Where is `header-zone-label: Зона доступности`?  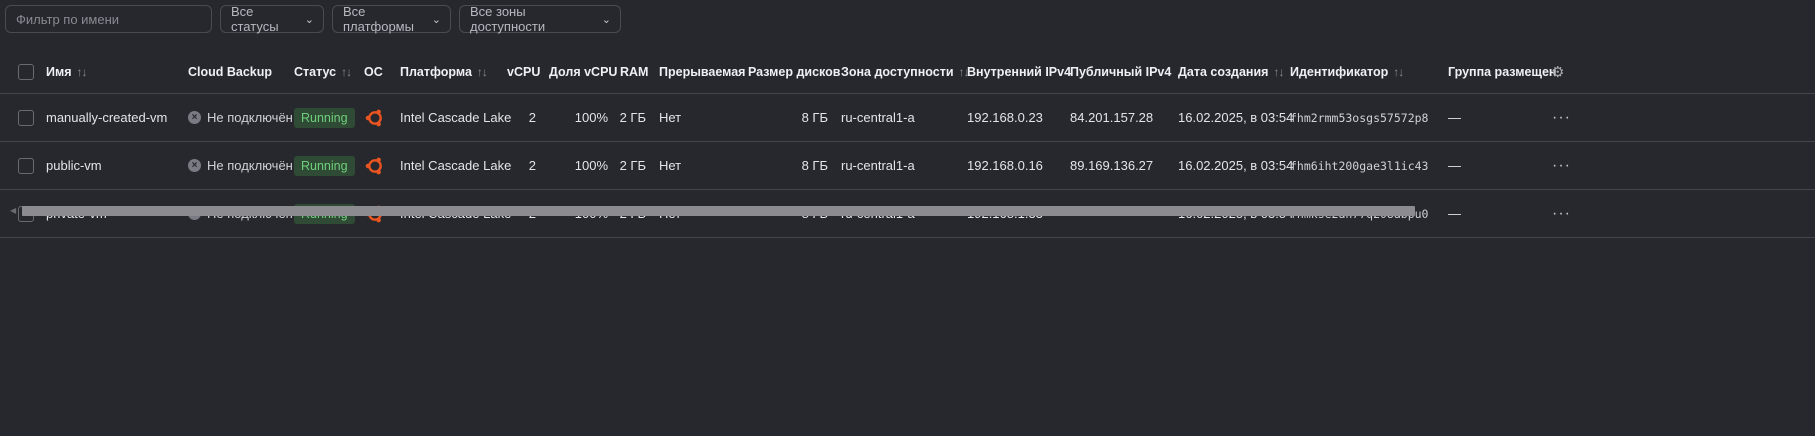
header-zone-label: Зона доступности is located at coordinates (897, 71).